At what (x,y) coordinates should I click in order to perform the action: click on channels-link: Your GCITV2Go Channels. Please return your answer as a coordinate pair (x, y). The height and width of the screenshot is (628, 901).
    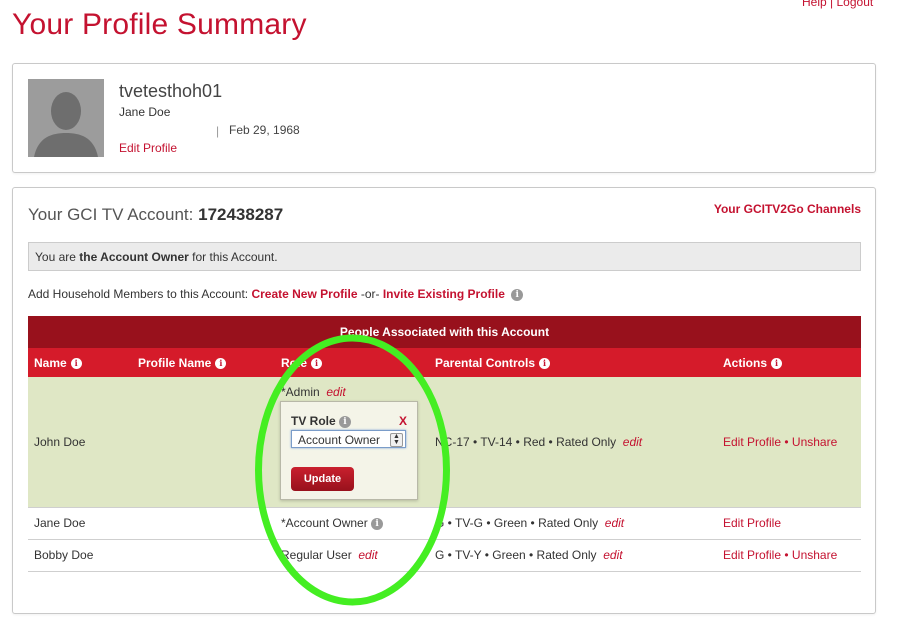
    Looking at the image, I should click on (787, 209).